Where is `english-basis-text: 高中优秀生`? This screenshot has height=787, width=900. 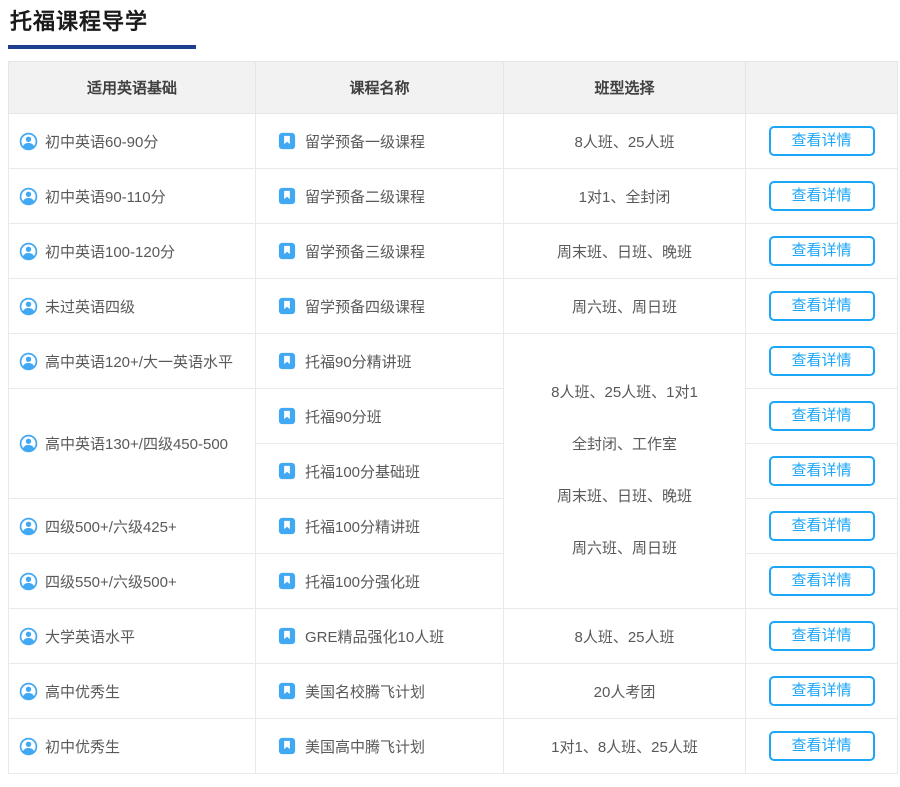
english-basis-text: 高中优秀生 is located at coordinates (83, 692).